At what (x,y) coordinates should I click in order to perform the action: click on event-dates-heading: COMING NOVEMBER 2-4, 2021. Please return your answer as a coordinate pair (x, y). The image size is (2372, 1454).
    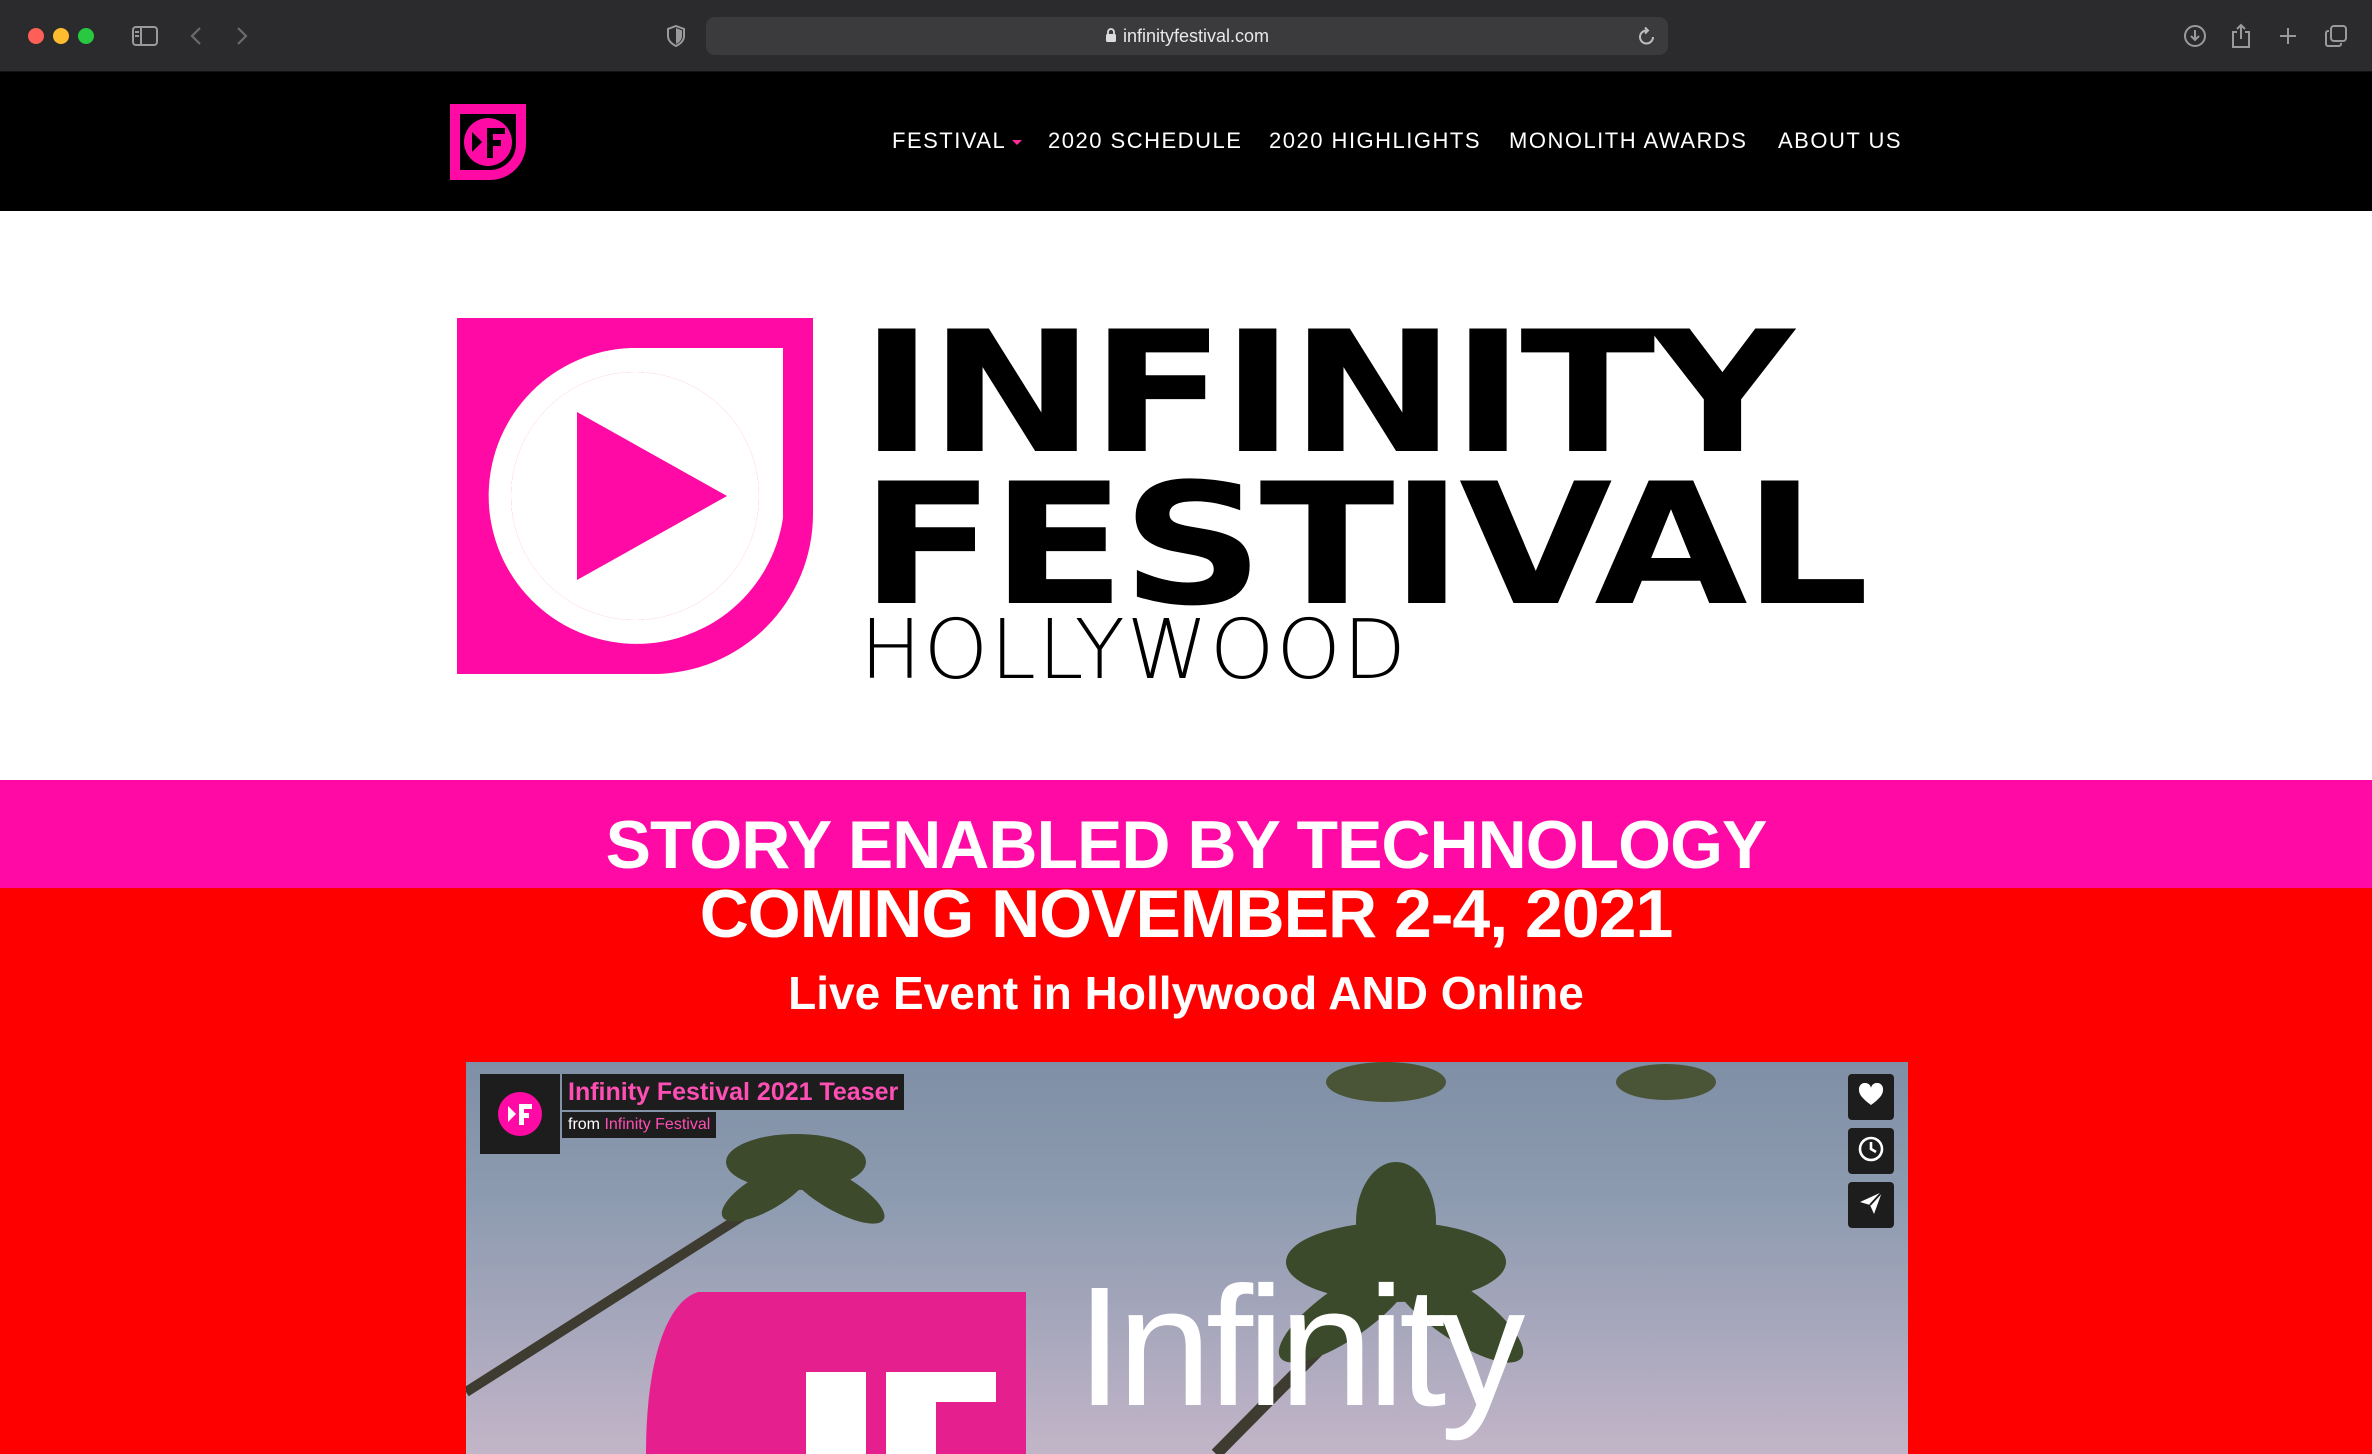
    Looking at the image, I should click on (1186, 914).